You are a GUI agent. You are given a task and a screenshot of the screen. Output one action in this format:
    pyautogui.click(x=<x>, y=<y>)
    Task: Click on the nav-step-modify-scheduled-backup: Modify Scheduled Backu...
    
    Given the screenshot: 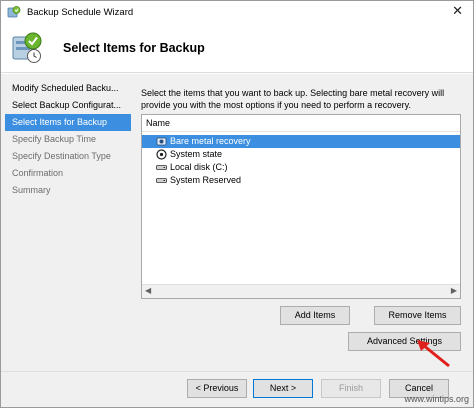 What is the action you would take?
    pyautogui.click(x=68, y=88)
    